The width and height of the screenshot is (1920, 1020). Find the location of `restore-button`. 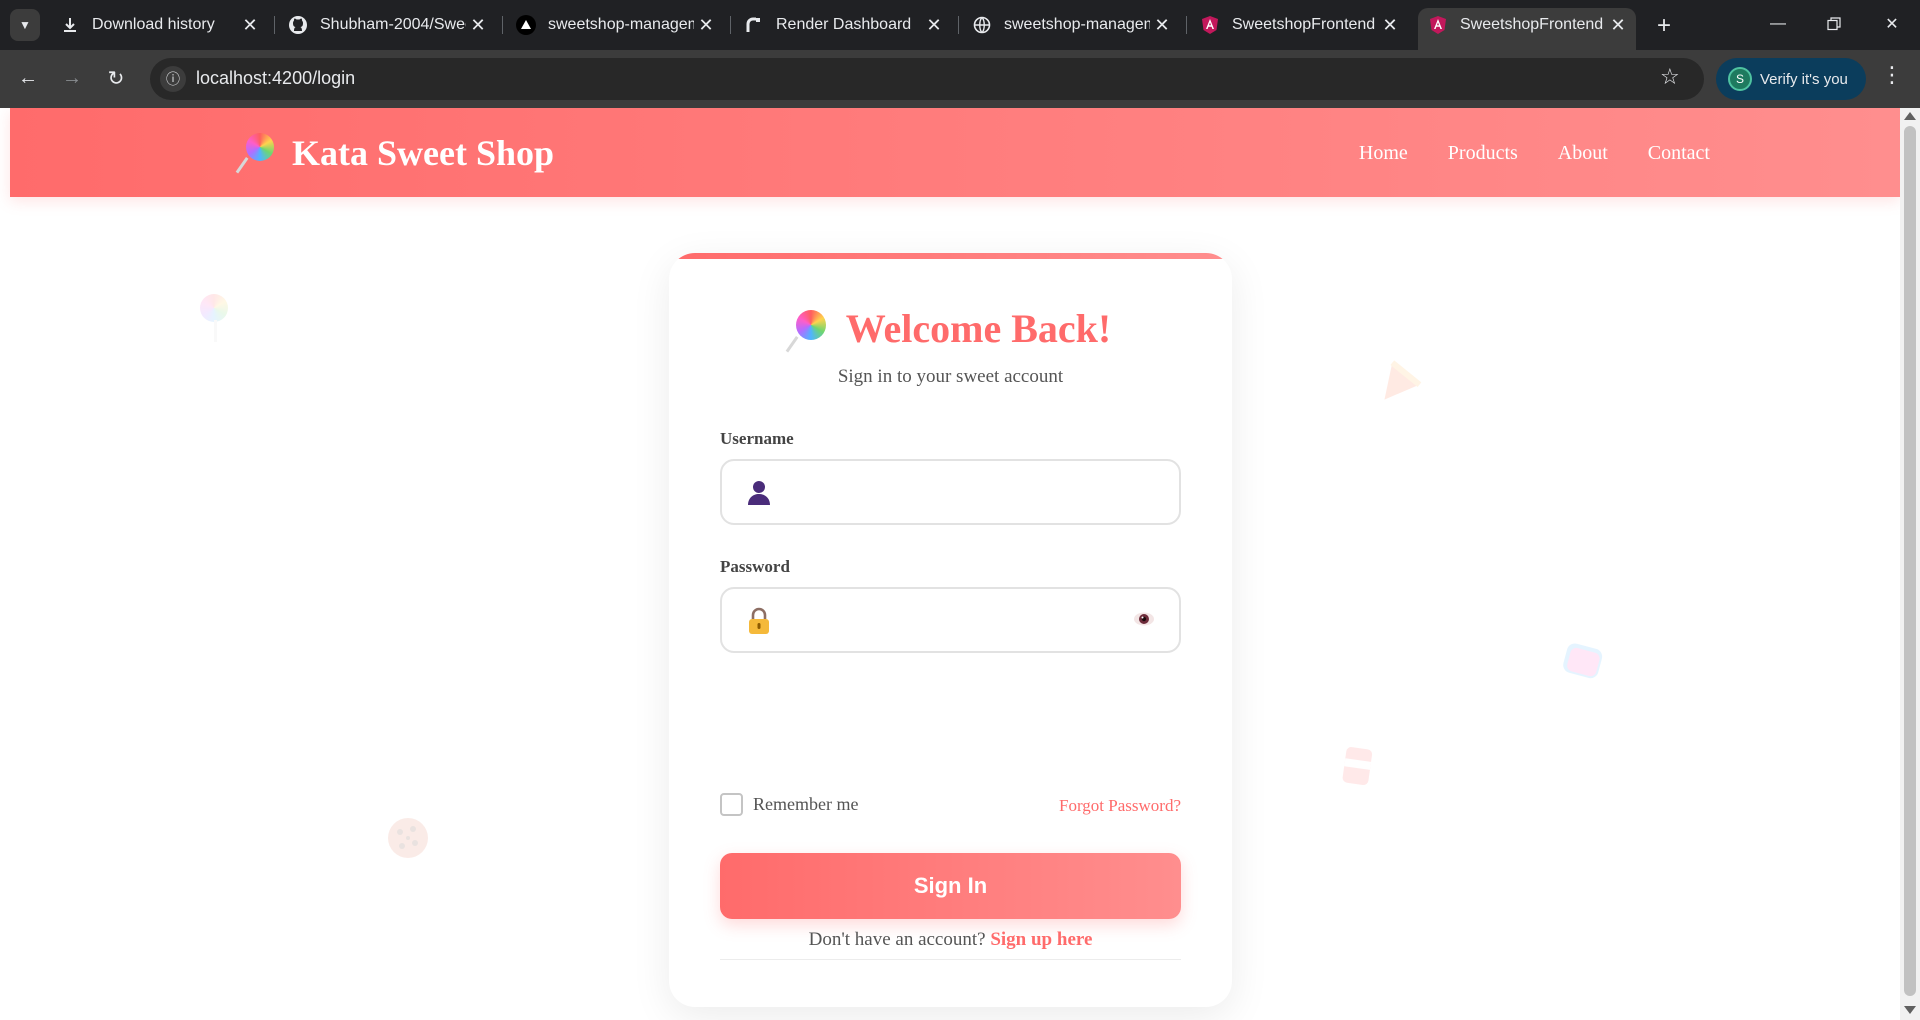

restore-button is located at coordinates (1834, 24).